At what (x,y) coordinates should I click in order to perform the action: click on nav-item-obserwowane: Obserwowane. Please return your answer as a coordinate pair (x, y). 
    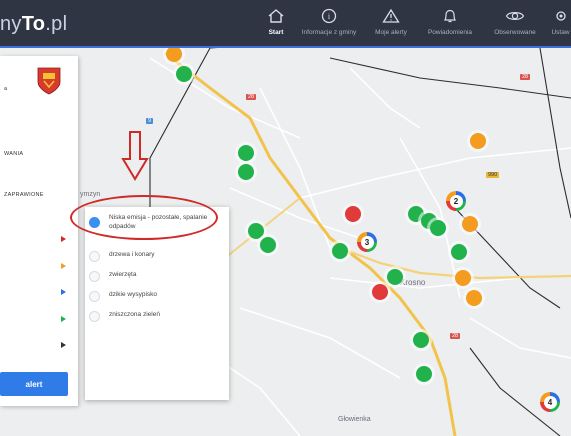
    Looking at the image, I should click on (515, 23).